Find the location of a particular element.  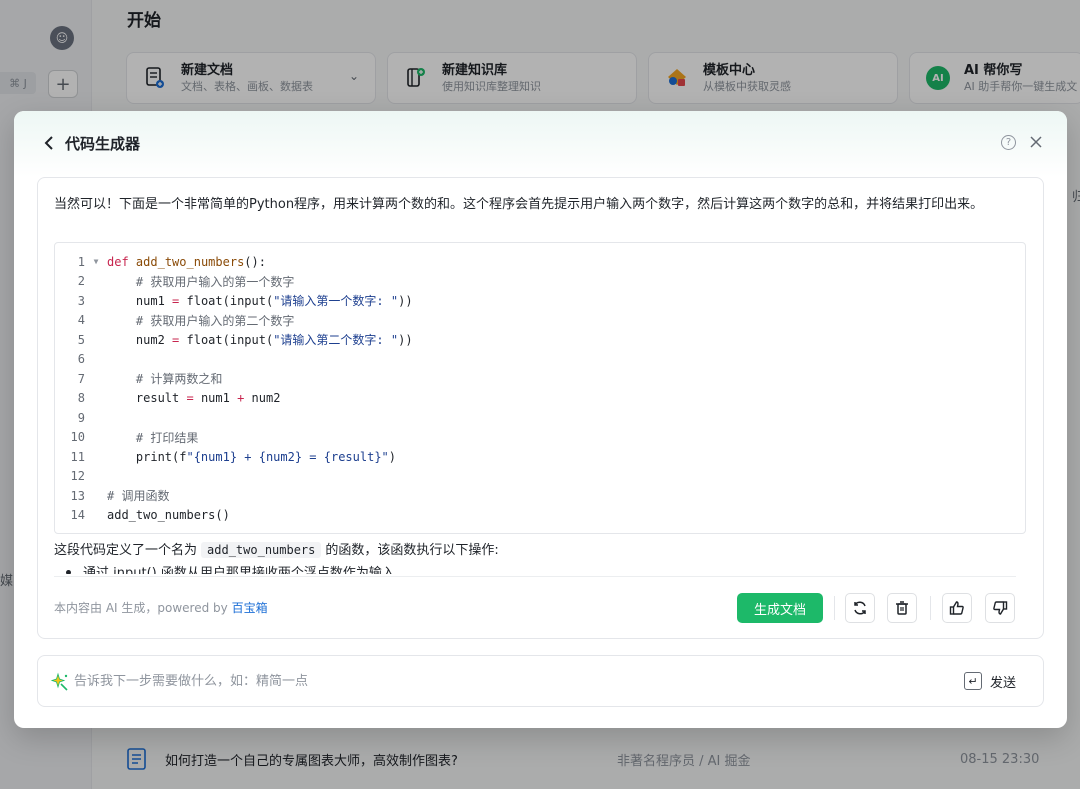

code-line: 10 # 打印结果 is located at coordinates (540, 438).